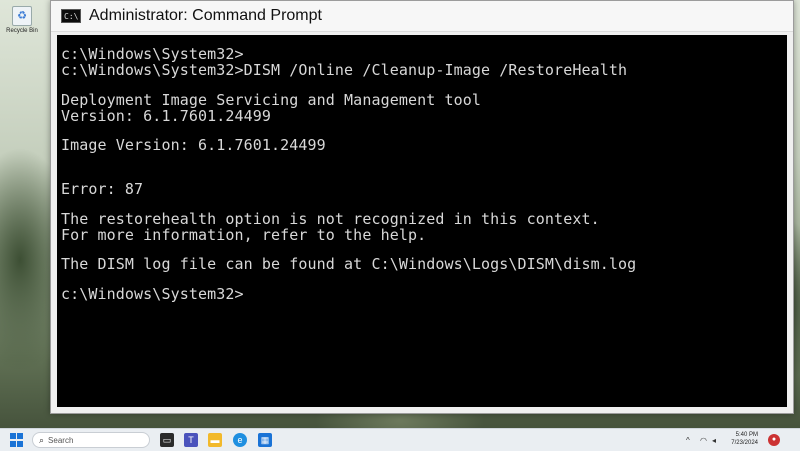 The width and height of the screenshot is (800, 451). I want to click on file-explorer-icon: ▬, so click(215, 440).